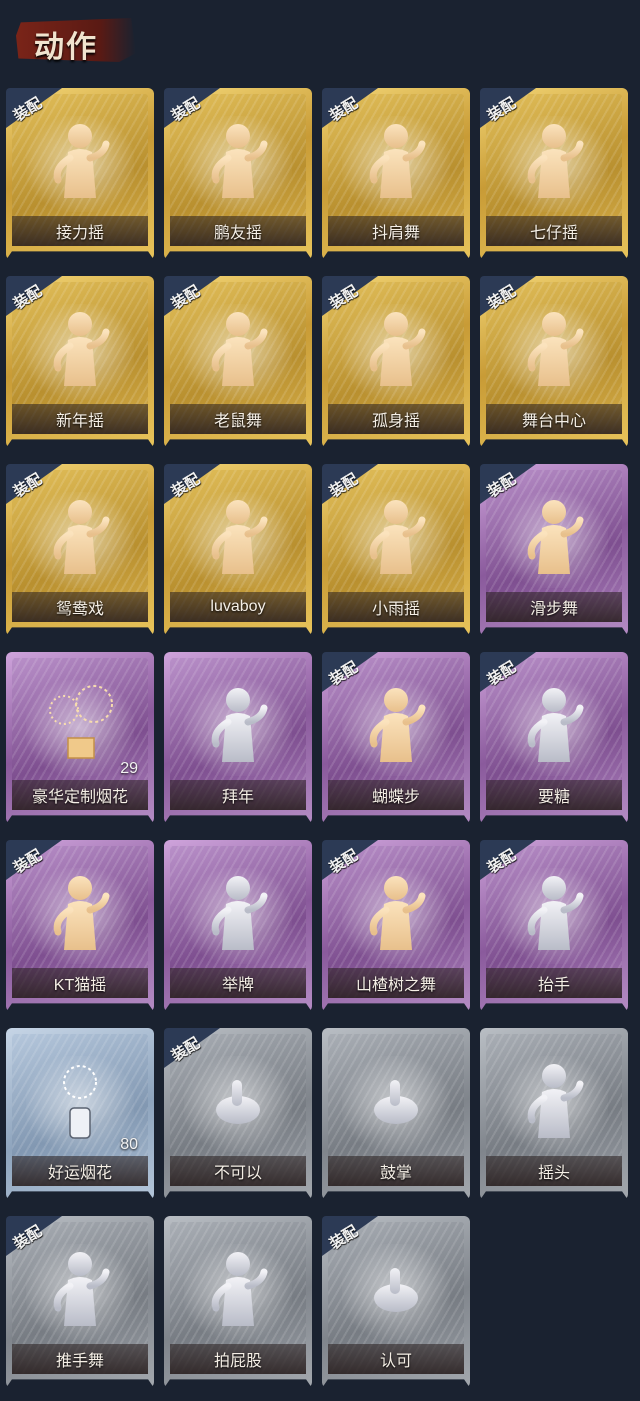 The width and height of the screenshot is (640, 1401). What do you see at coordinates (238, 1289) in the screenshot?
I see `walking-figure-icon` at bounding box center [238, 1289].